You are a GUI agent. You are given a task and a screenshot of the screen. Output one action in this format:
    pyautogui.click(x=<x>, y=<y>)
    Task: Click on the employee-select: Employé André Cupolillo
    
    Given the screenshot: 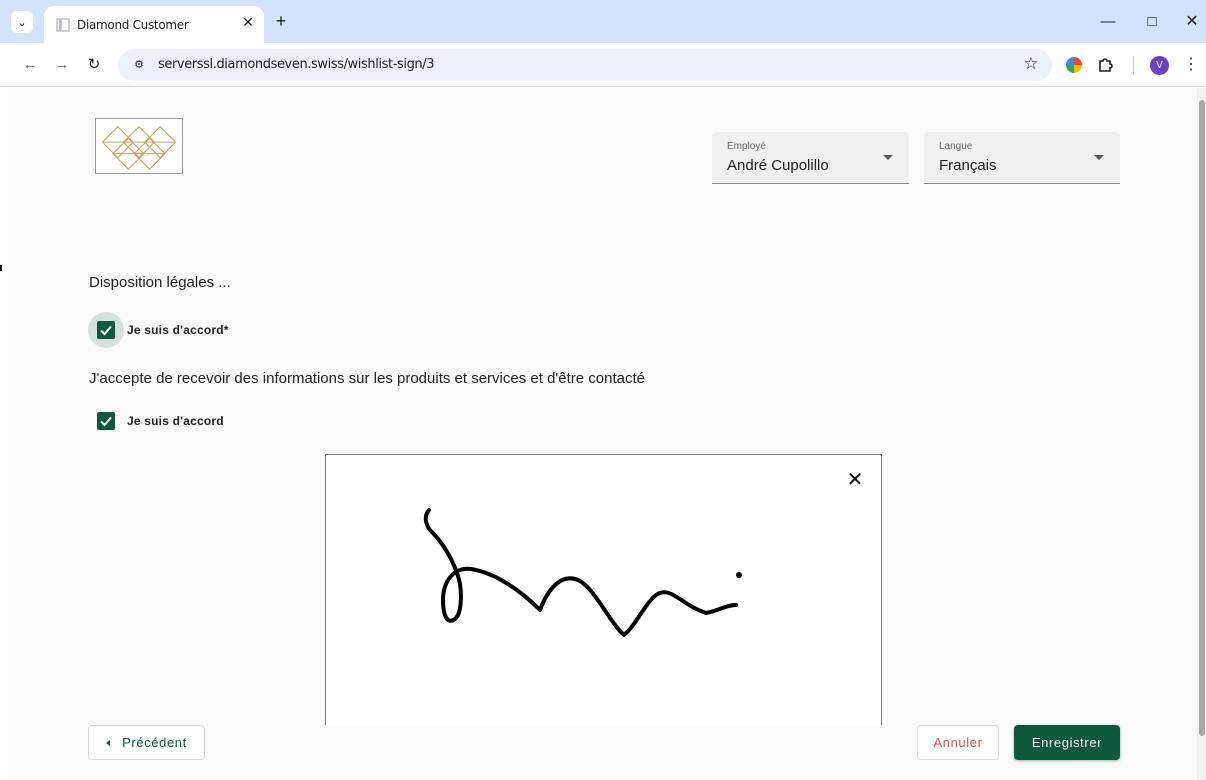 What is the action you would take?
    pyautogui.click(x=810, y=158)
    